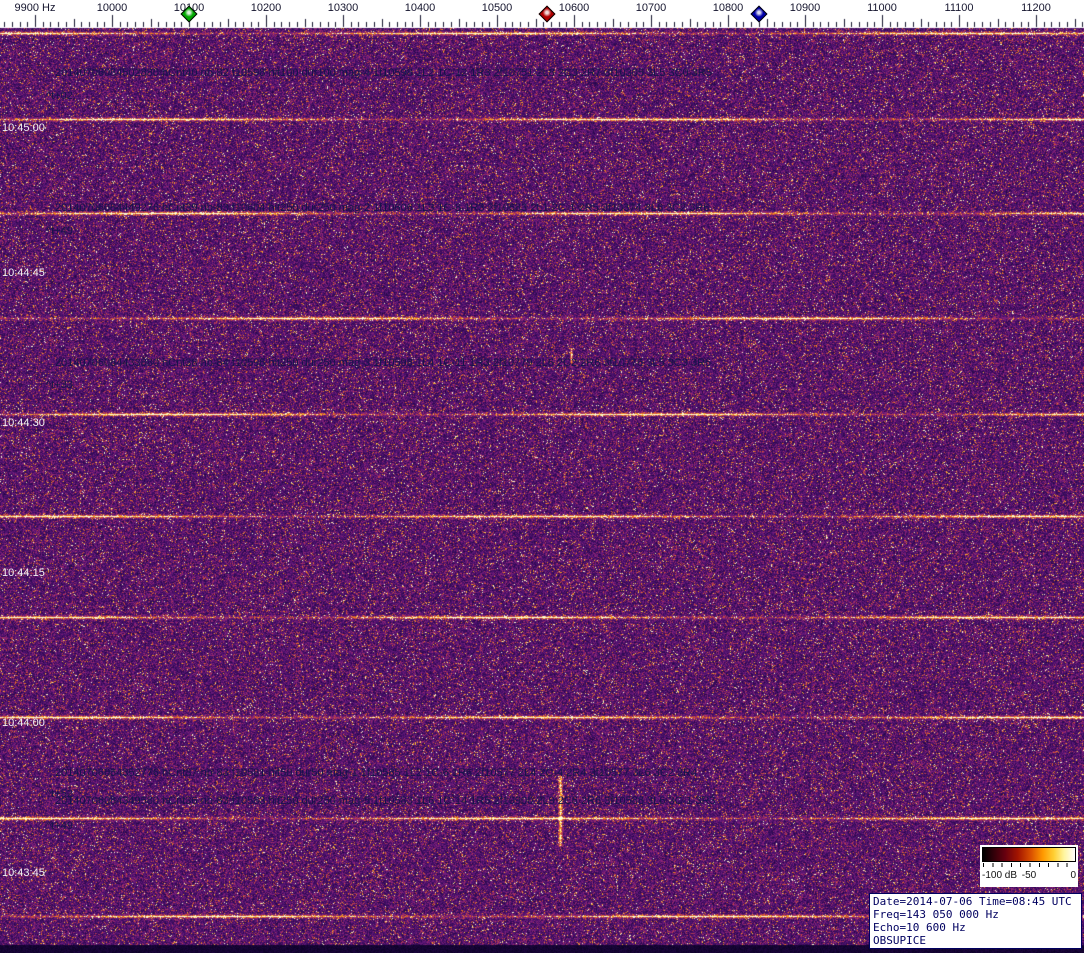 This screenshot has width=1084, height=953. What do you see at coordinates (1000, 875) in the screenshot?
I see `colorbar-min-label: -100 dB` at bounding box center [1000, 875].